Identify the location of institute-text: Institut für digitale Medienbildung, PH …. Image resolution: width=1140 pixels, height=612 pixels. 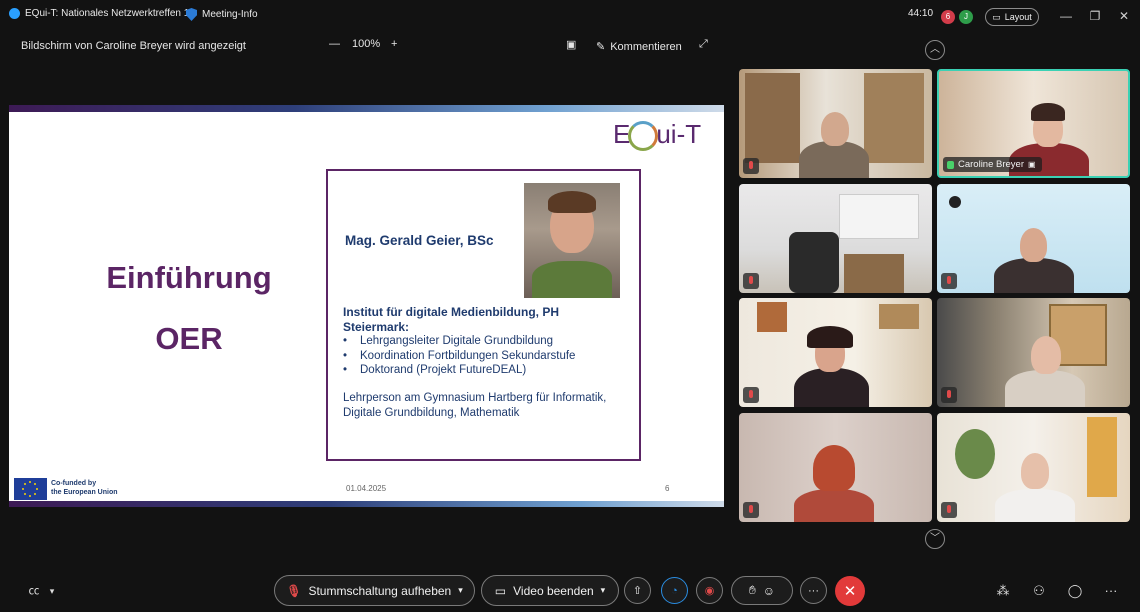
(451, 319).